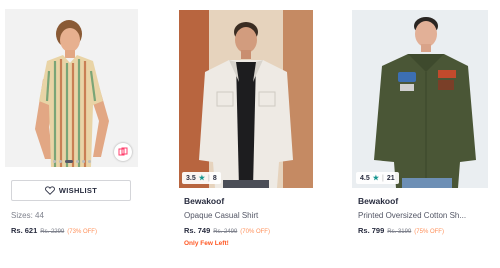 The width and height of the screenshot is (500, 268). I want to click on similar-icon, so click(123, 151).